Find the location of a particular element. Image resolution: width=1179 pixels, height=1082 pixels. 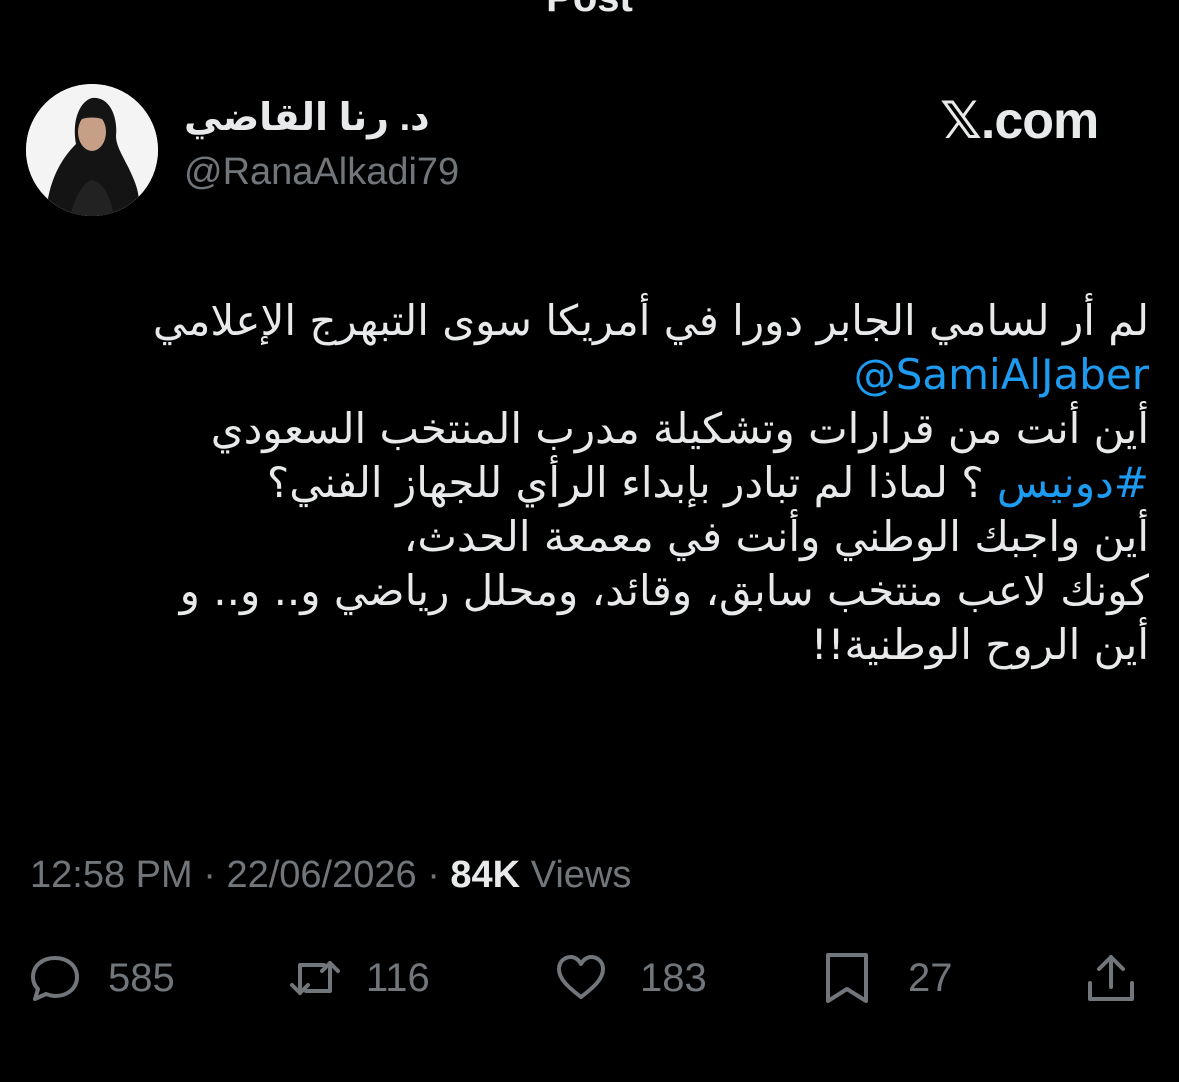

avatar is located at coordinates (92, 150).